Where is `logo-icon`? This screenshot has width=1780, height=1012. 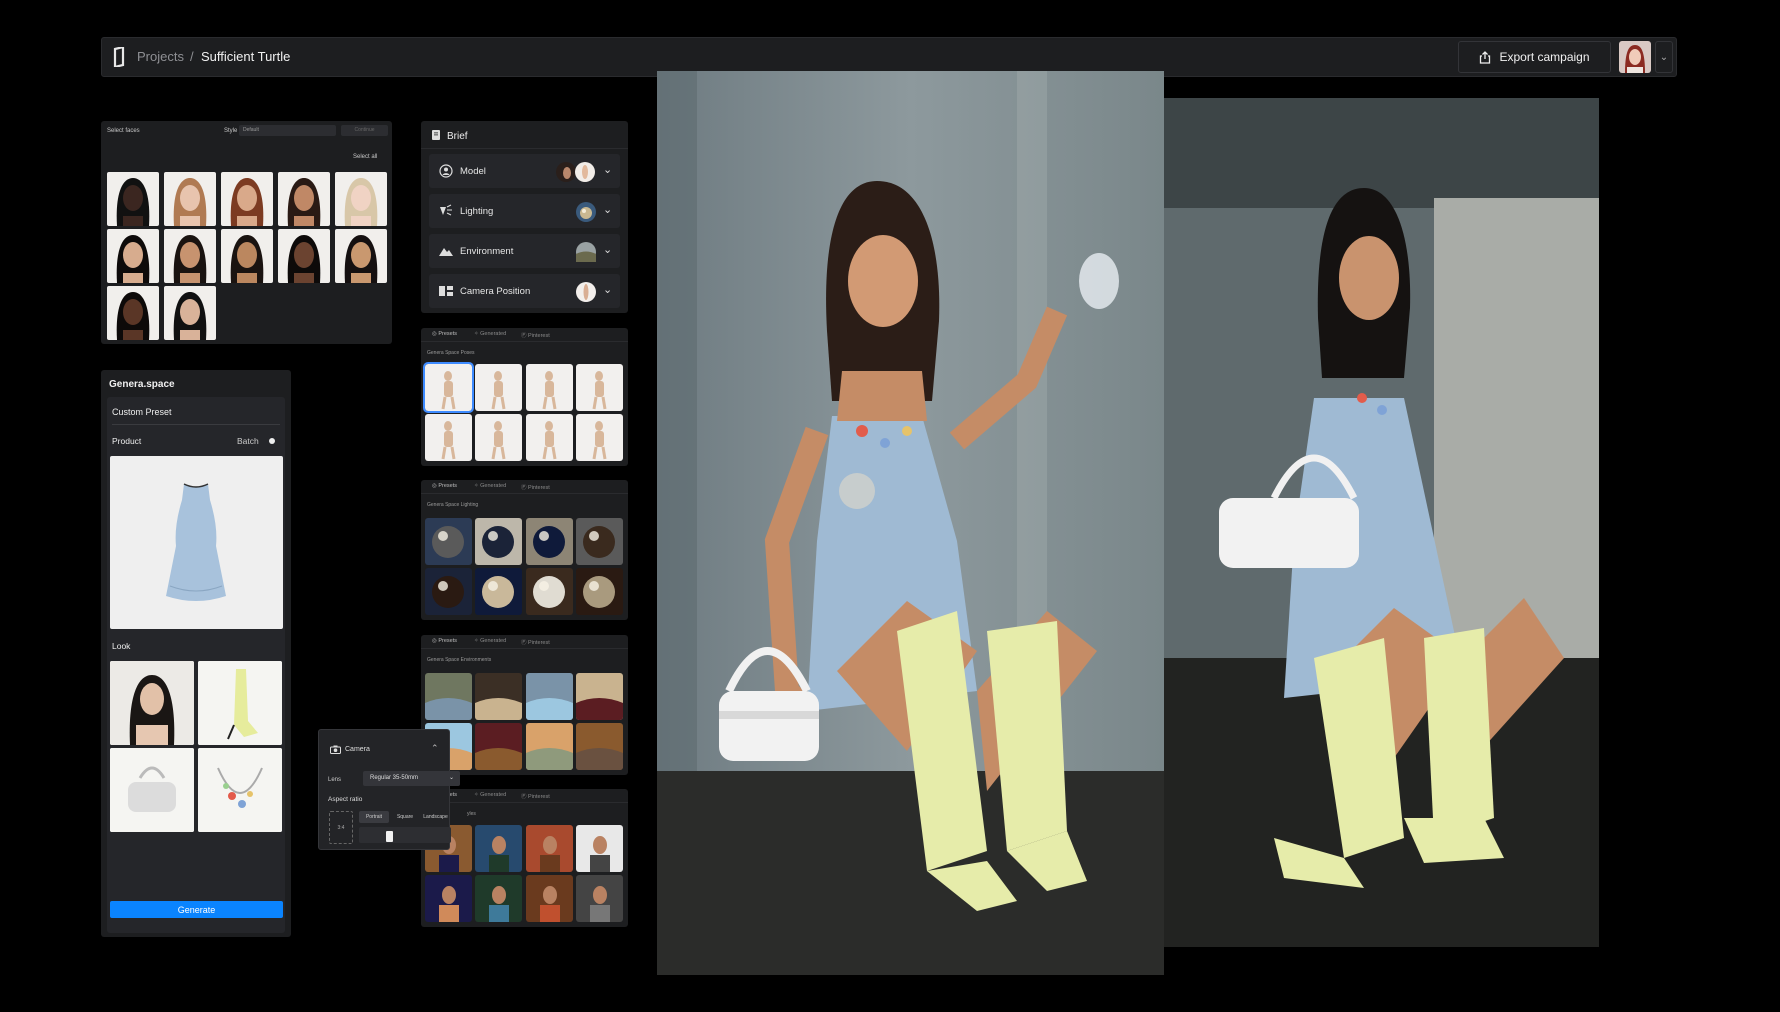 logo-icon is located at coordinates (120, 57).